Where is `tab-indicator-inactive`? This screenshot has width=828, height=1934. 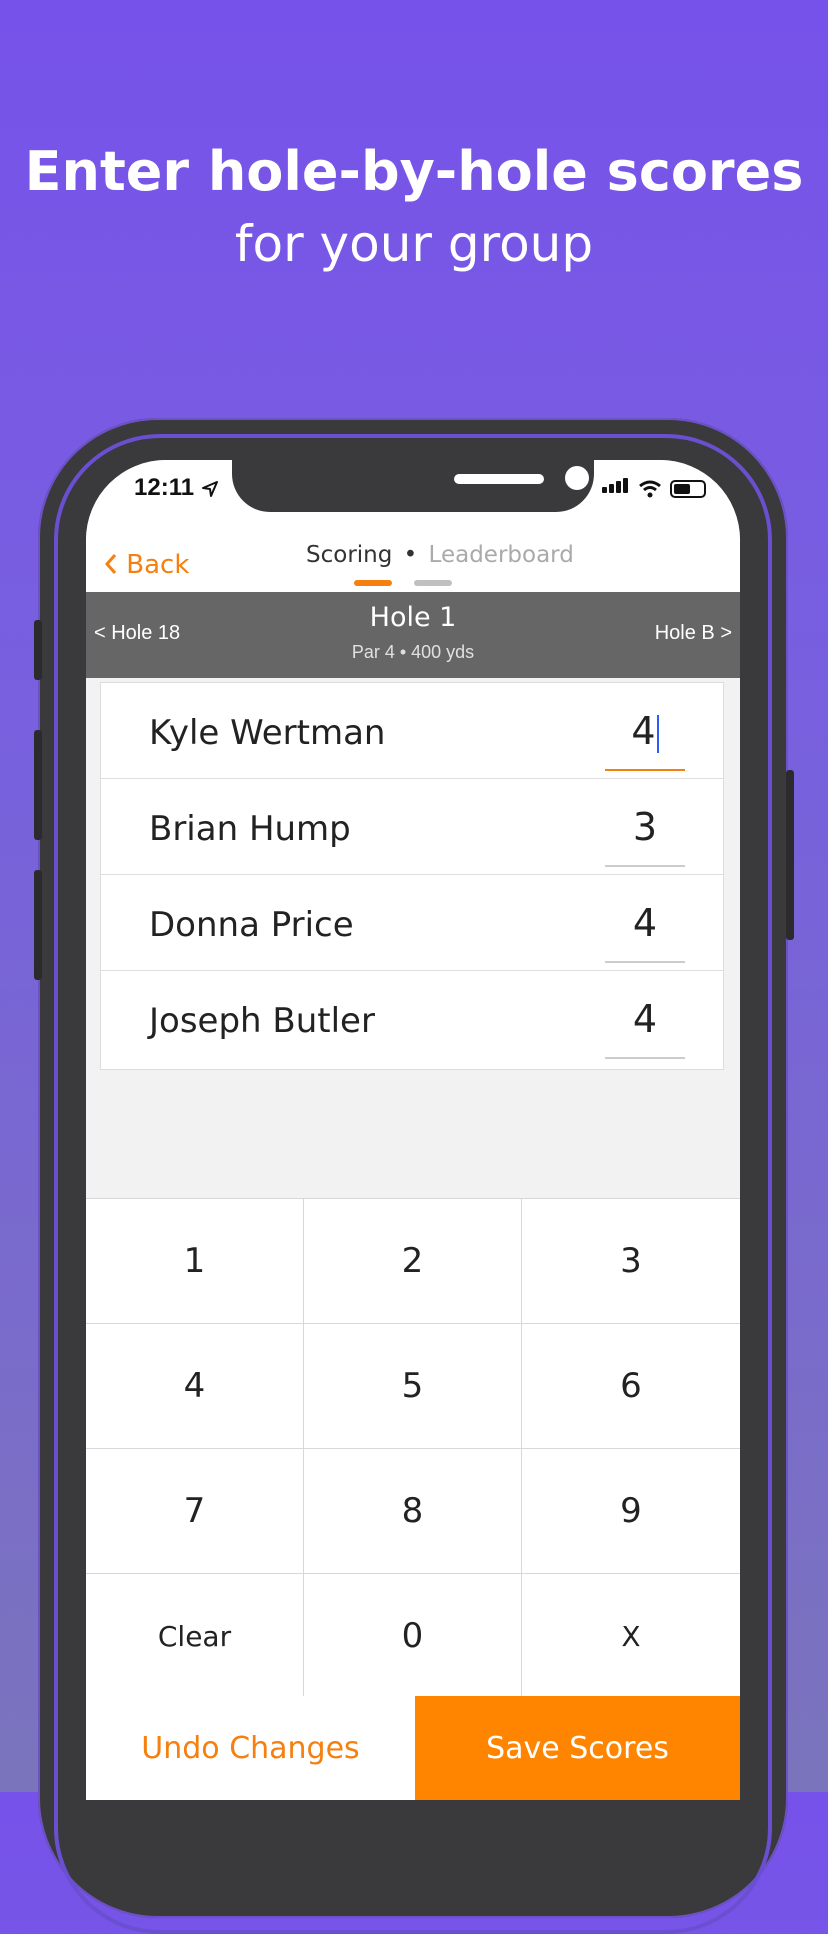 tab-indicator-inactive is located at coordinates (433, 583).